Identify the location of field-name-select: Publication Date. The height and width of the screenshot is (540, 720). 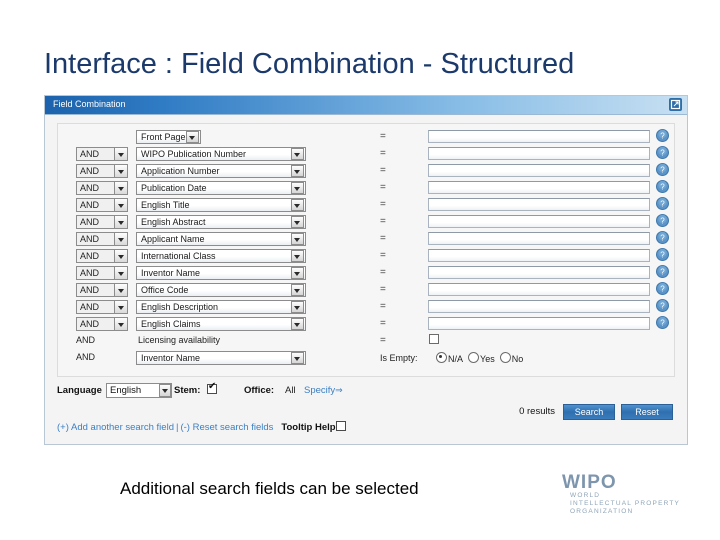
(221, 188).